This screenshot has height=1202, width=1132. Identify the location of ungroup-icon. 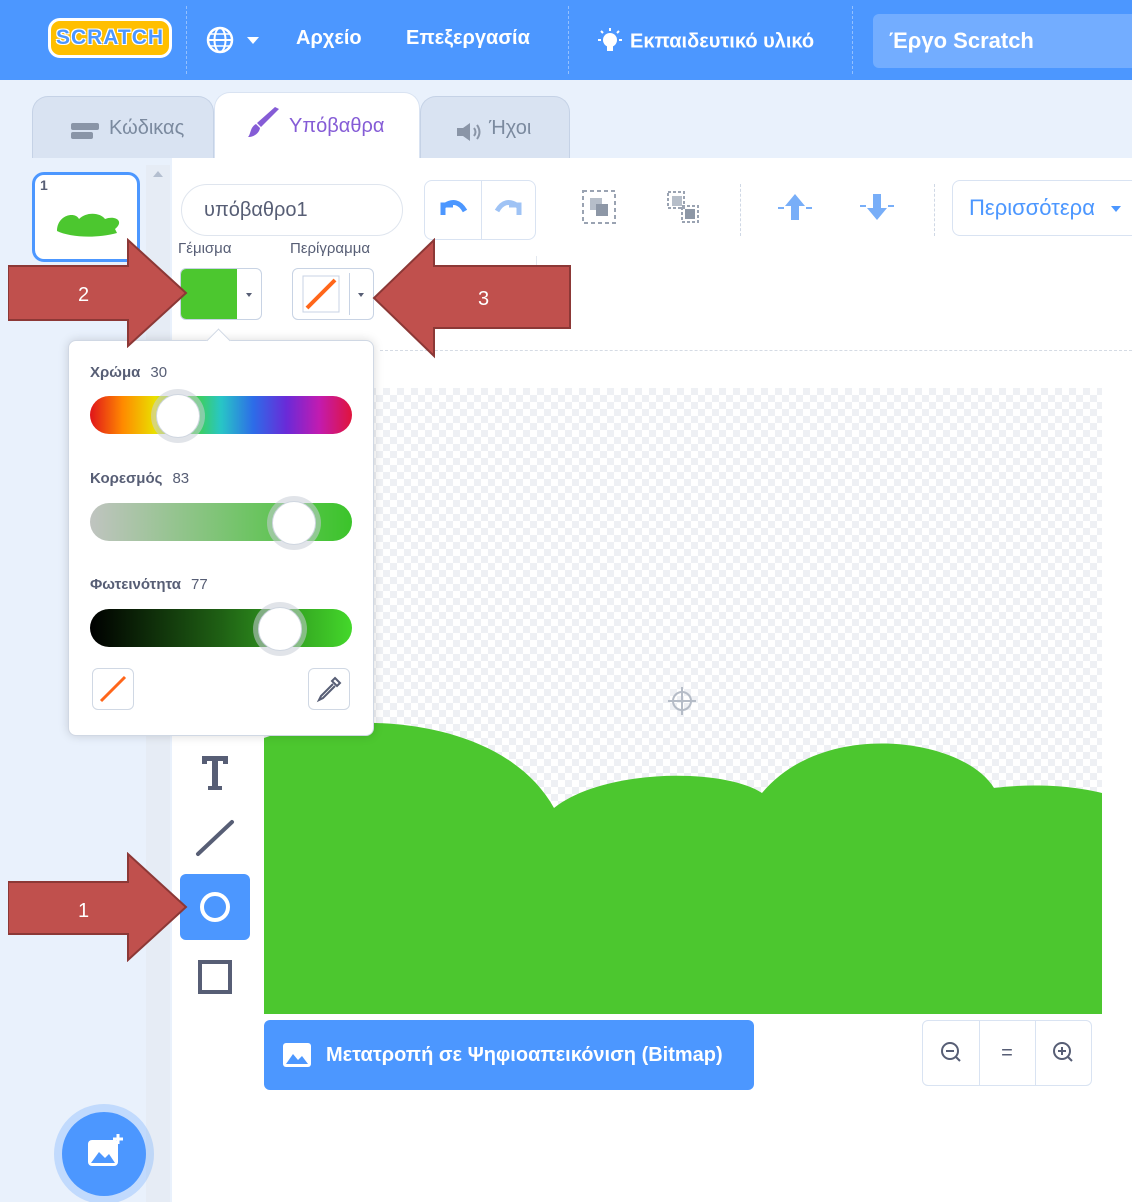
(683, 207).